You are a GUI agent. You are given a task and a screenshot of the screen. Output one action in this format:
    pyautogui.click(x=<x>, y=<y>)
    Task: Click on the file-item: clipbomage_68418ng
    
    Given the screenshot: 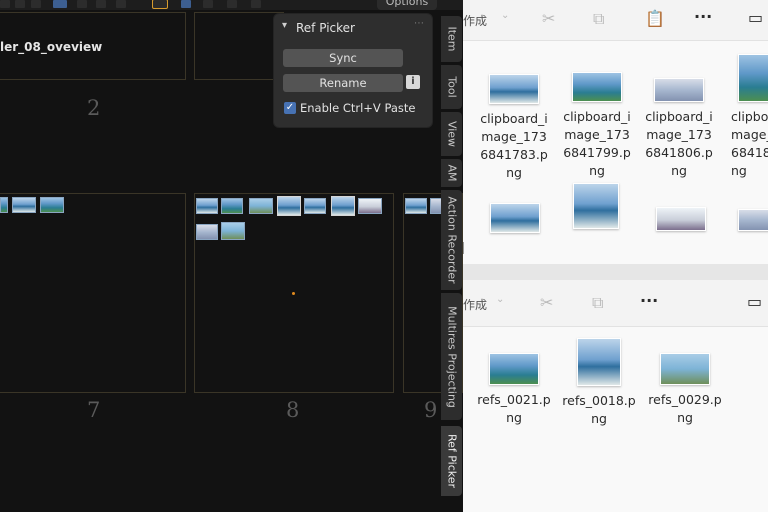 What is the action you would take?
    pyautogui.click(x=743, y=117)
    